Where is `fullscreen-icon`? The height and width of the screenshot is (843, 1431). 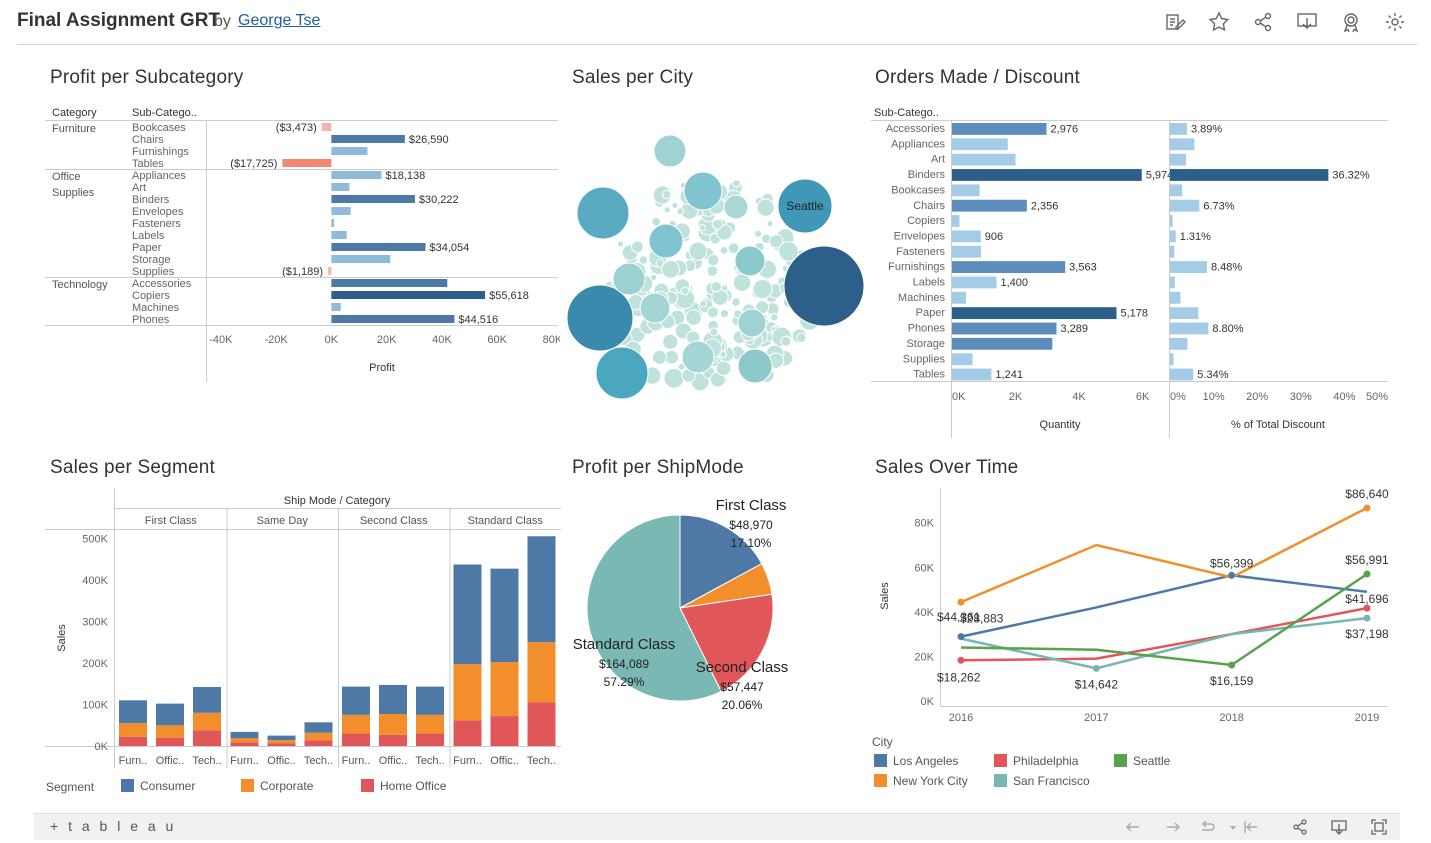
fullscreen-icon is located at coordinates (1379, 827).